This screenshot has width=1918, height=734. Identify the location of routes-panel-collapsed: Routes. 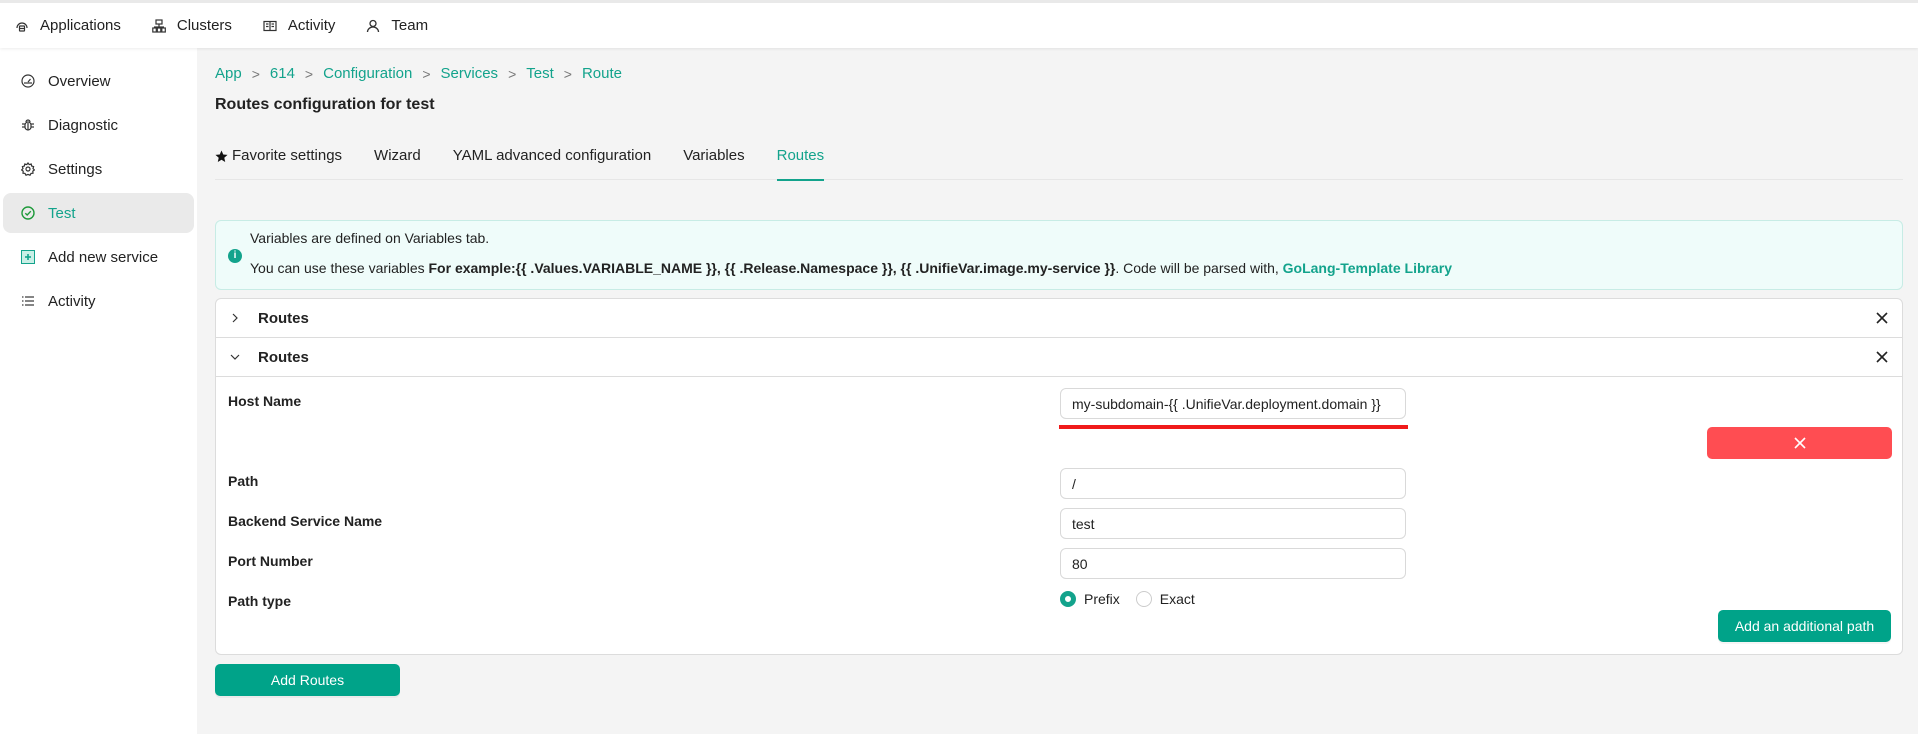
(1059, 318).